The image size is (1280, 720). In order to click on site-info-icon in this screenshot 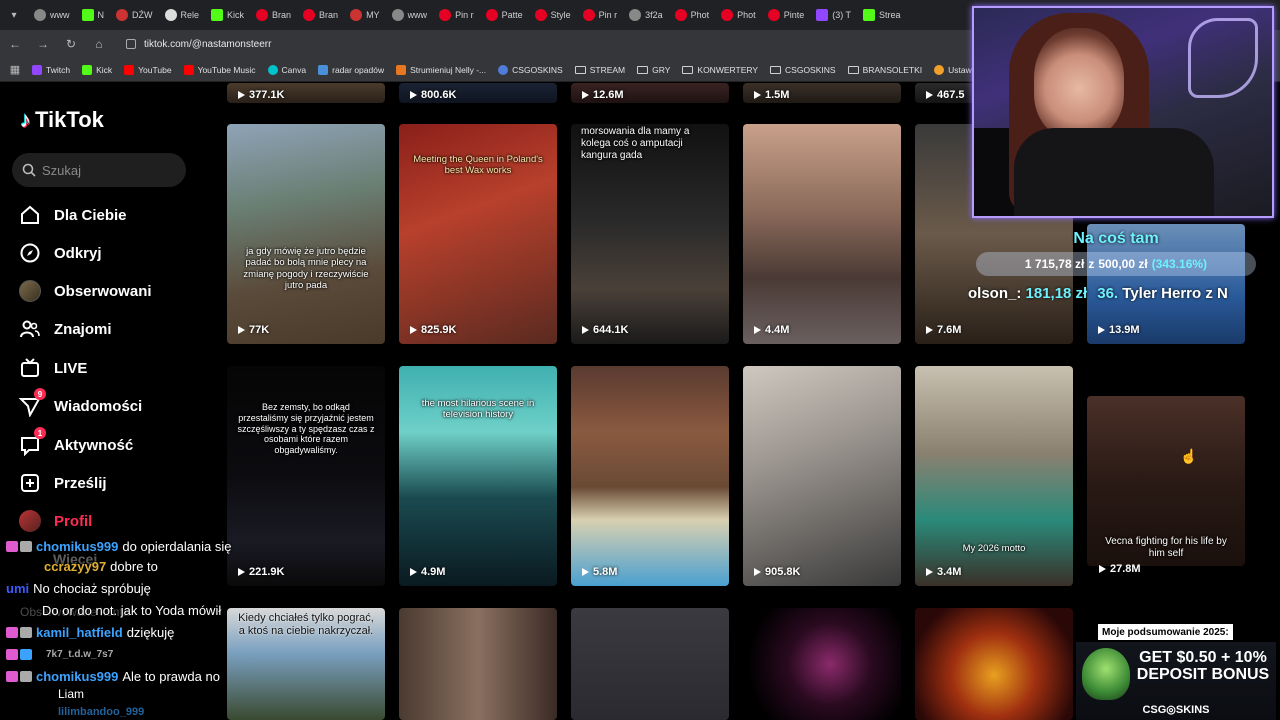, I will do `click(131, 44)`.